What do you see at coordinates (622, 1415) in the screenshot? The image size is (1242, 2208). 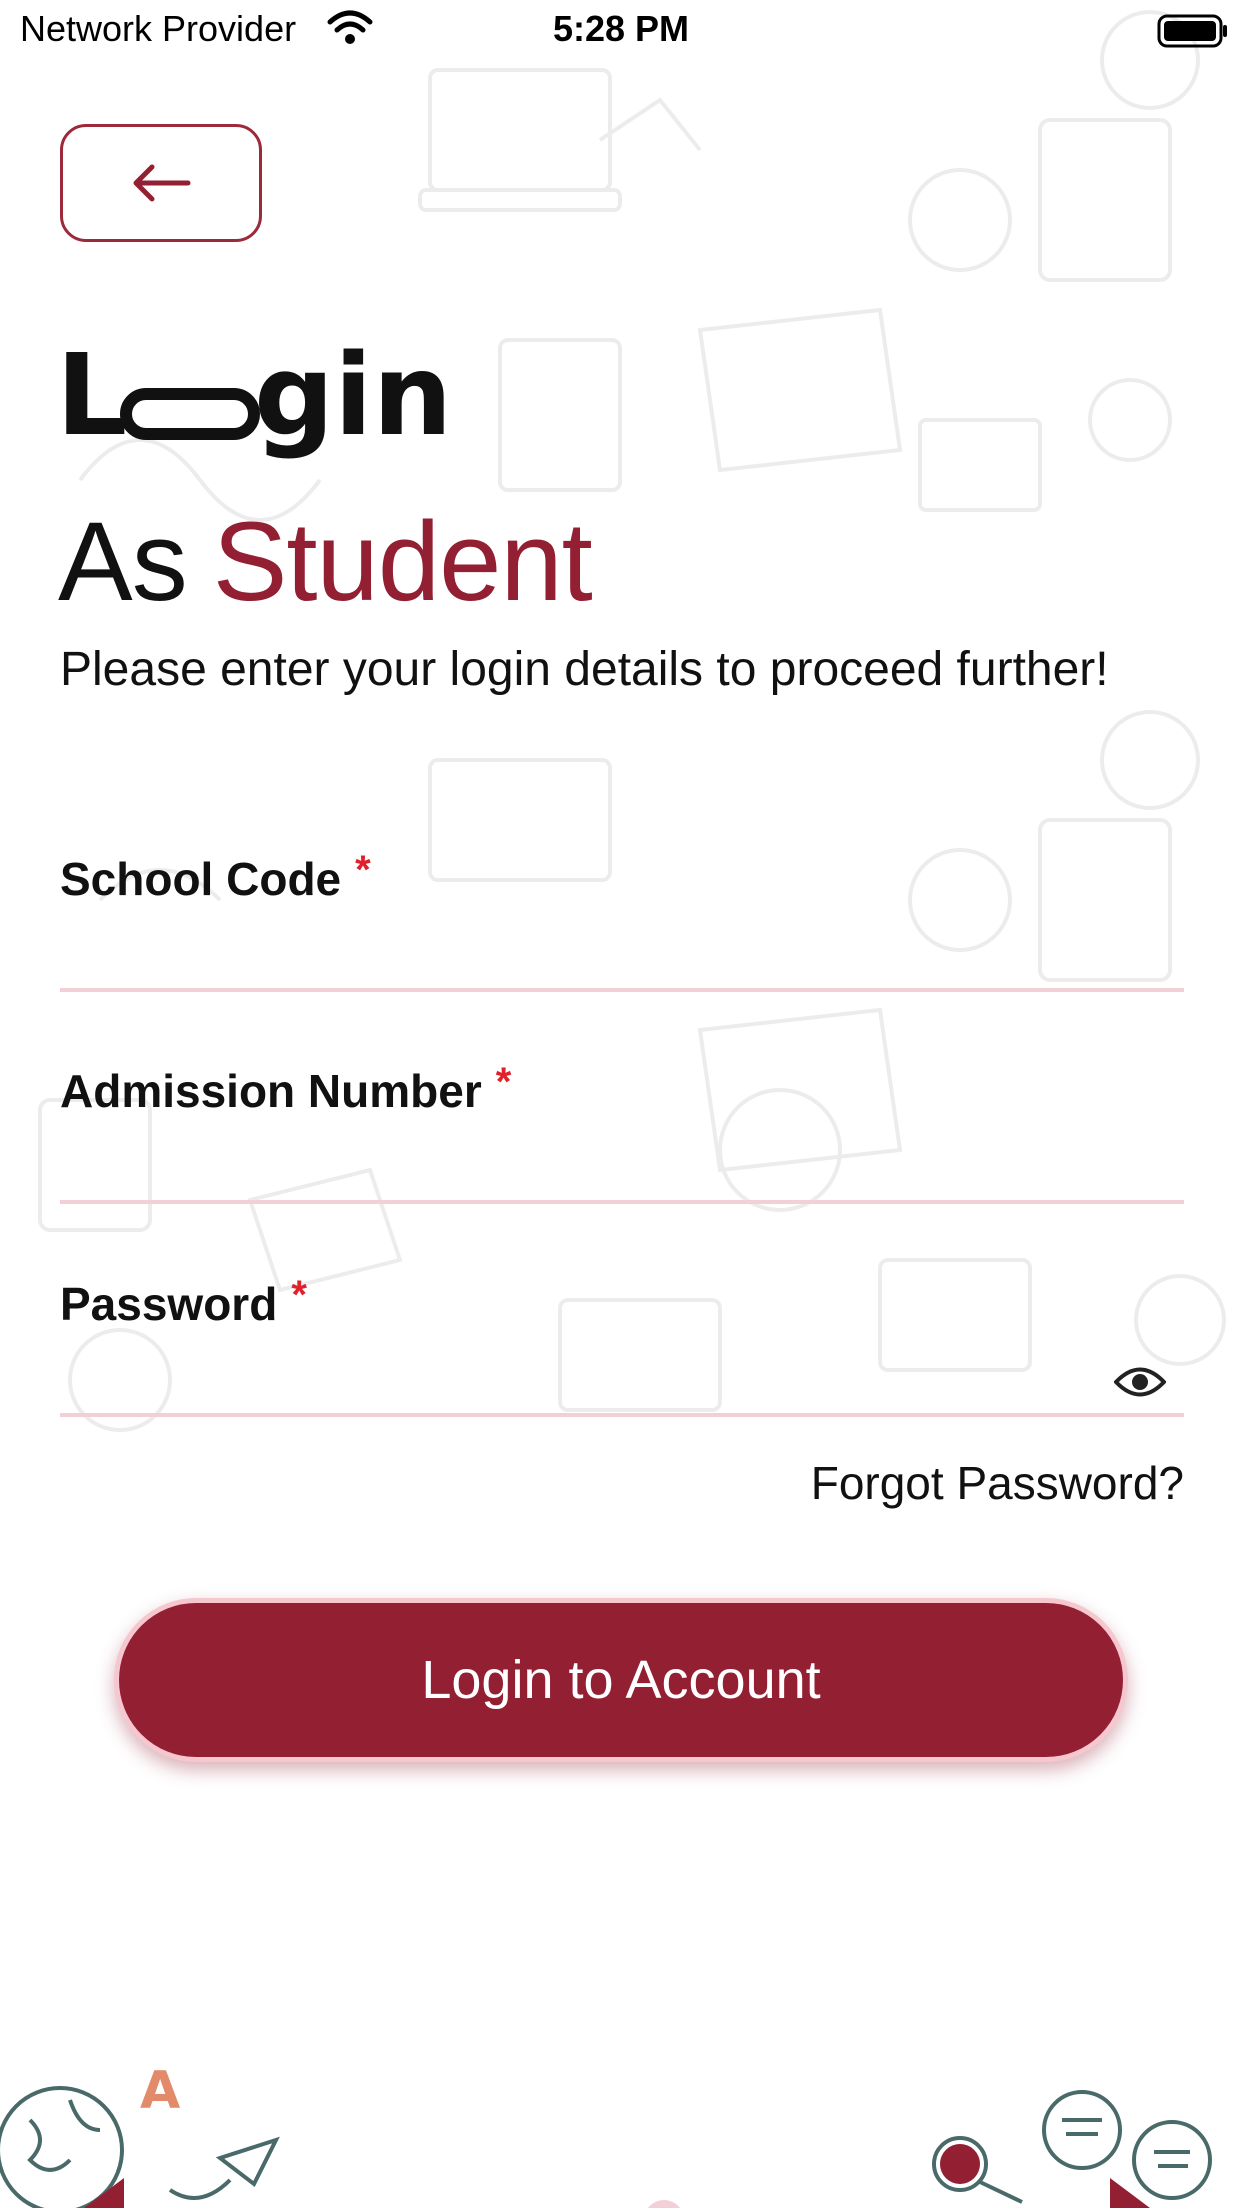 I see `password-underline` at bounding box center [622, 1415].